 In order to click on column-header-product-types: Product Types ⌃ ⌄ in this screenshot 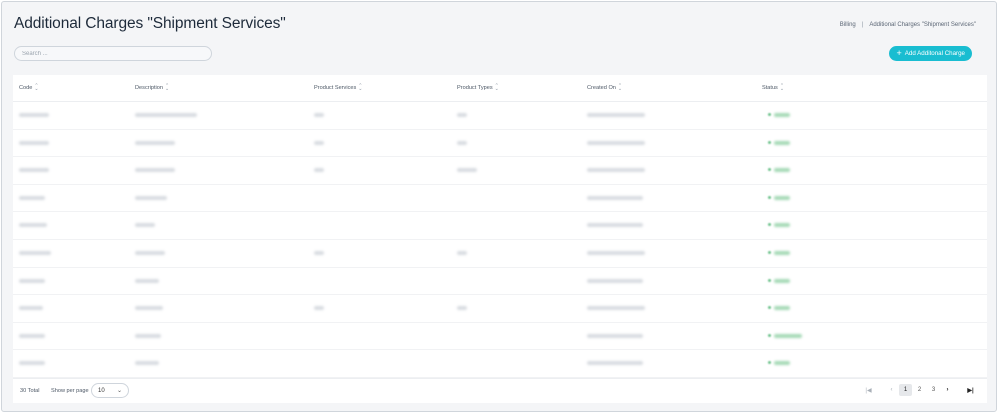, I will do `click(478, 87)`.